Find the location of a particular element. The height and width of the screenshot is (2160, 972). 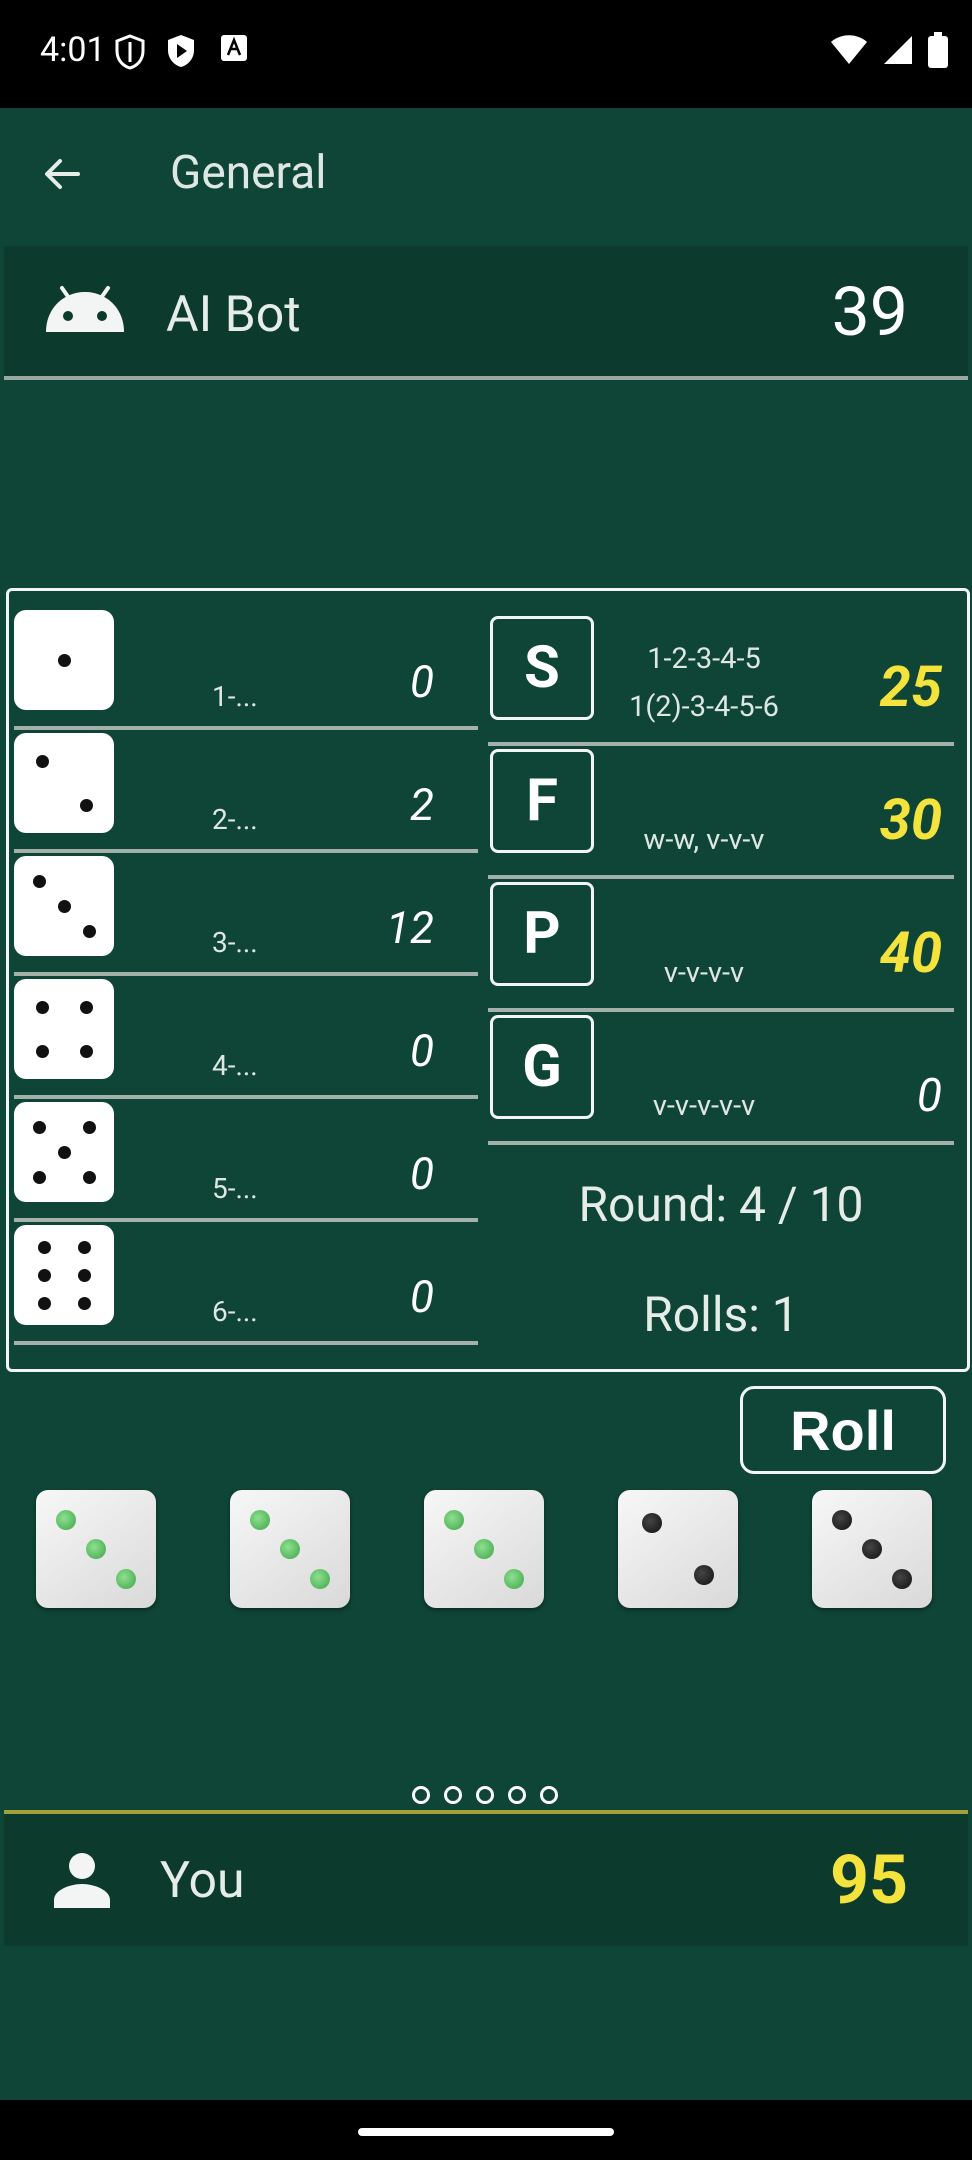

category-row-s: S 1-2-3-4-5 1(2)-3-4-5-6 25 is located at coordinates (721, 680).